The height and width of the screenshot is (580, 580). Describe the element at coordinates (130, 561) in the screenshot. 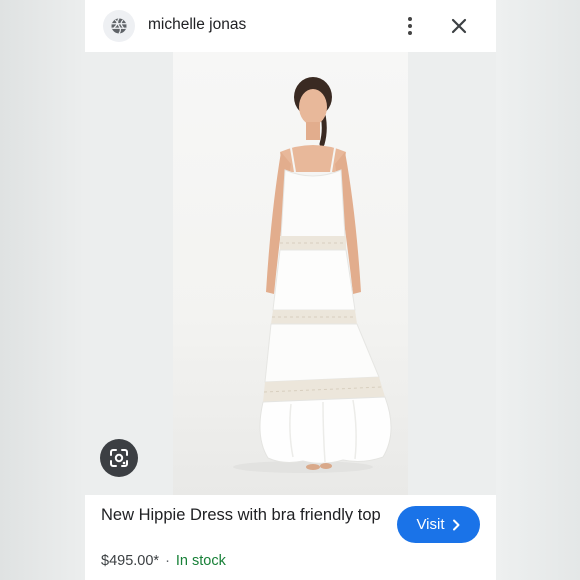

I see `product-price: $495.00*` at that location.